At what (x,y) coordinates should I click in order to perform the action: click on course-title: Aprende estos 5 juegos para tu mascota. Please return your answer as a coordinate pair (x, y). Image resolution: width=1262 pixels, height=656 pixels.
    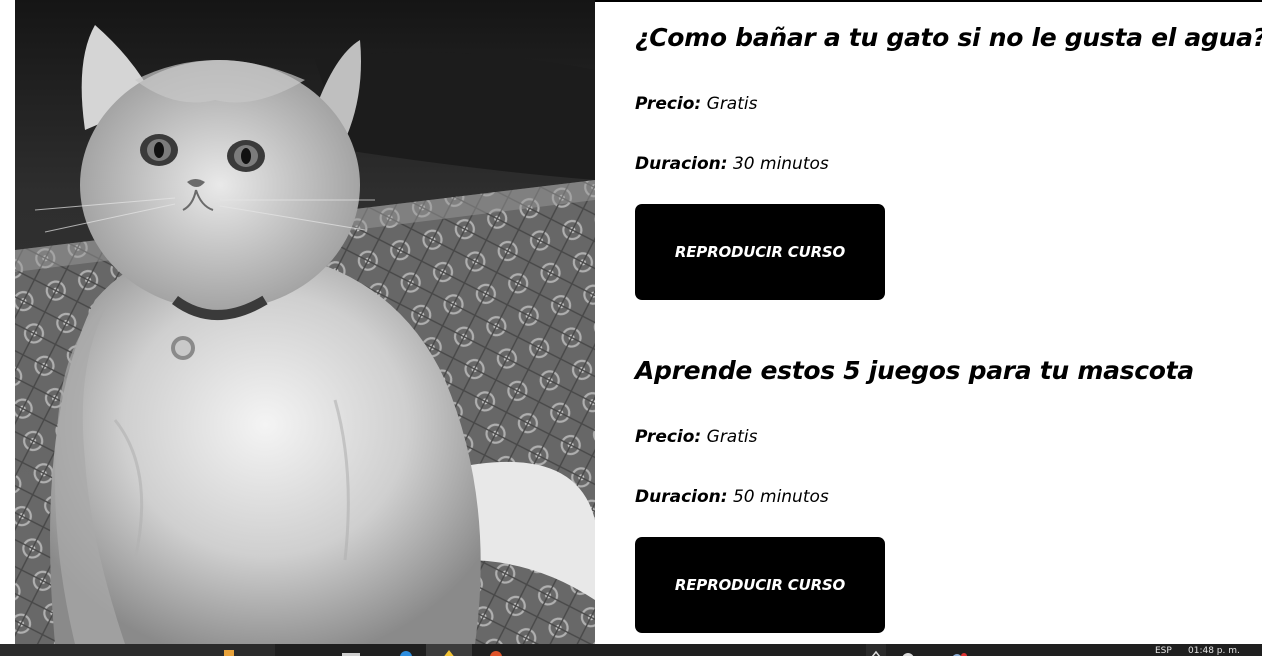
    Looking at the image, I should click on (914, 370).